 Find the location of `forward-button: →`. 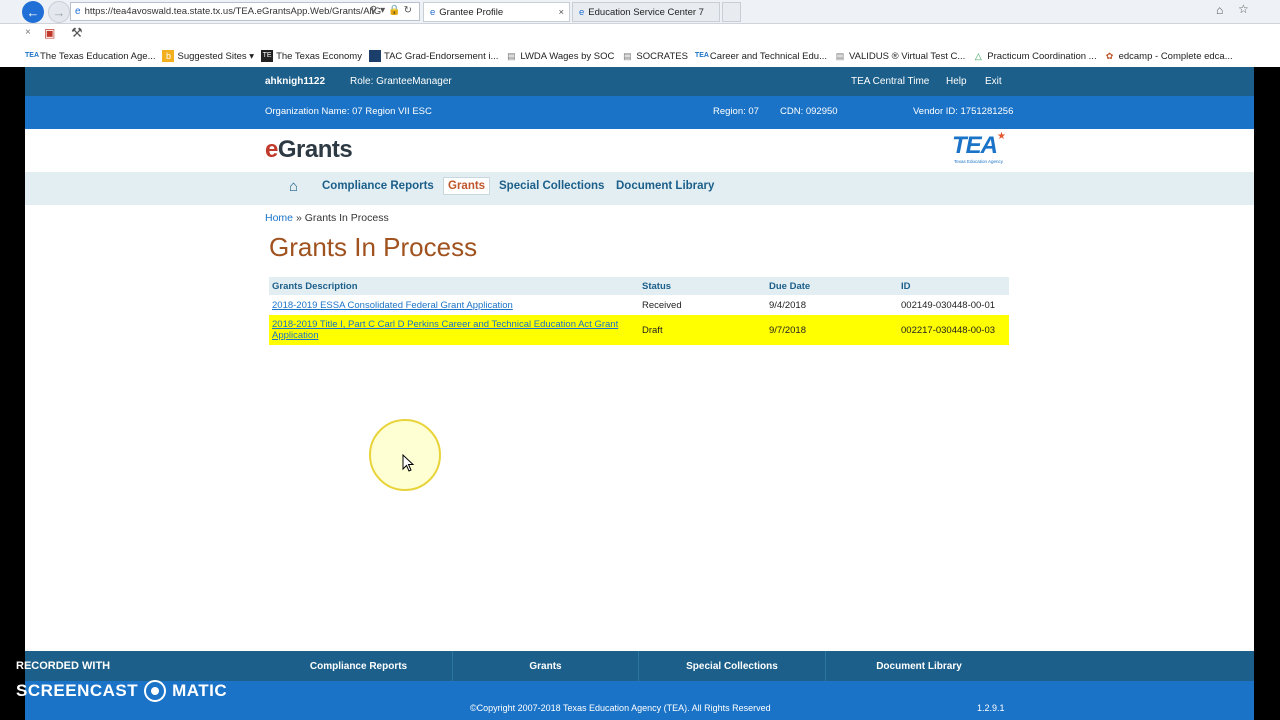

forward-button: → is located at coordinates (59, 12).